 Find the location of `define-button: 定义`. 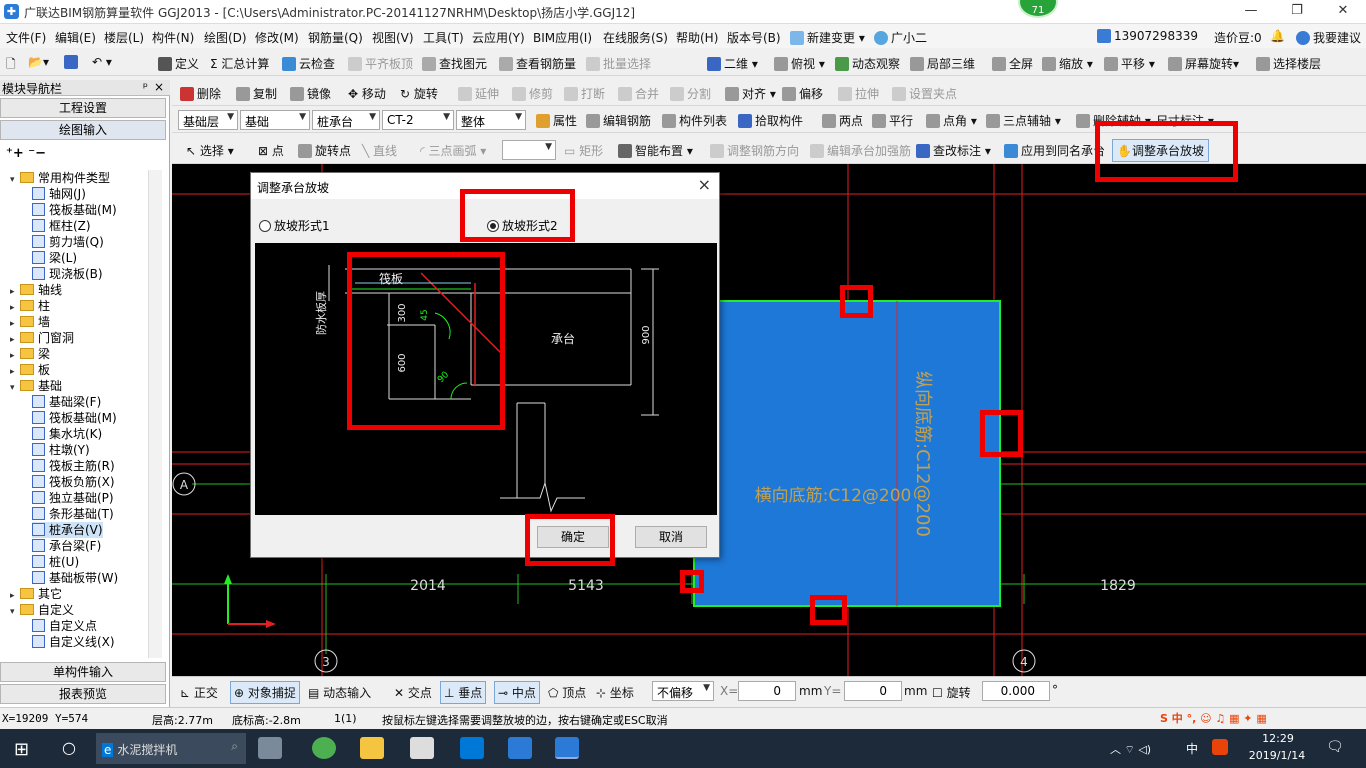

define-button: 定义 is located at coordinates (178, 63).